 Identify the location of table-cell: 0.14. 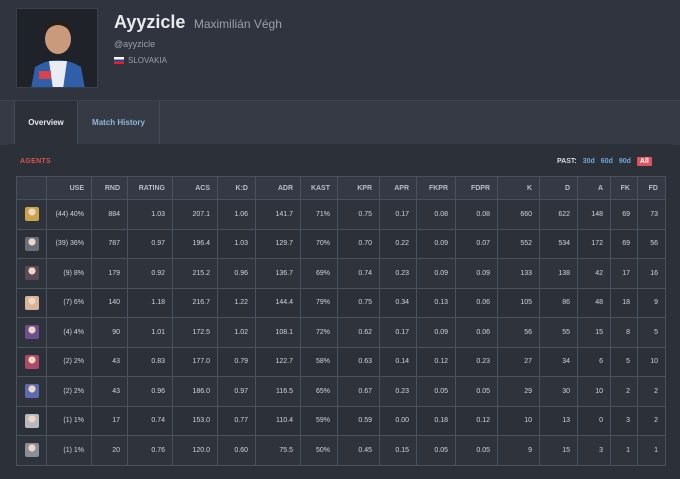
(398, 361).